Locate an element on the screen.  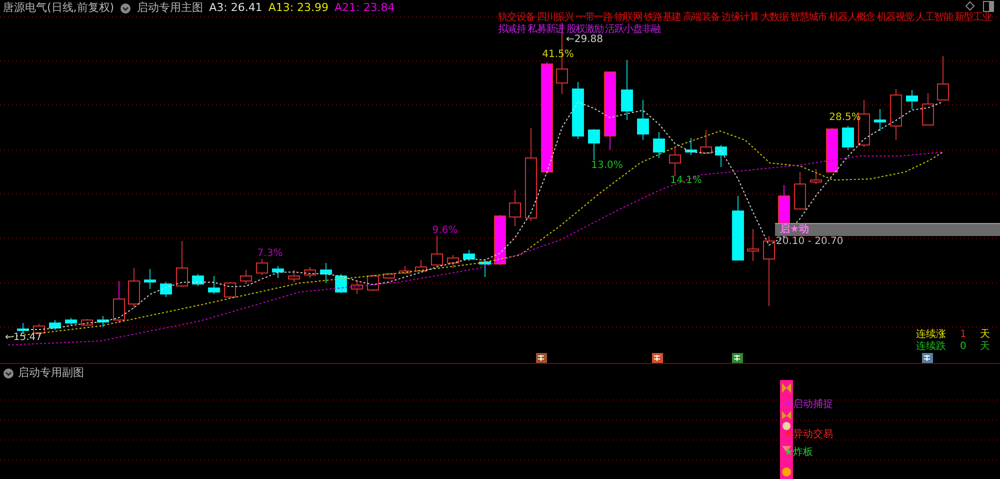
signal-text: ★启动捕捉 is located at coordinates (808, 405).